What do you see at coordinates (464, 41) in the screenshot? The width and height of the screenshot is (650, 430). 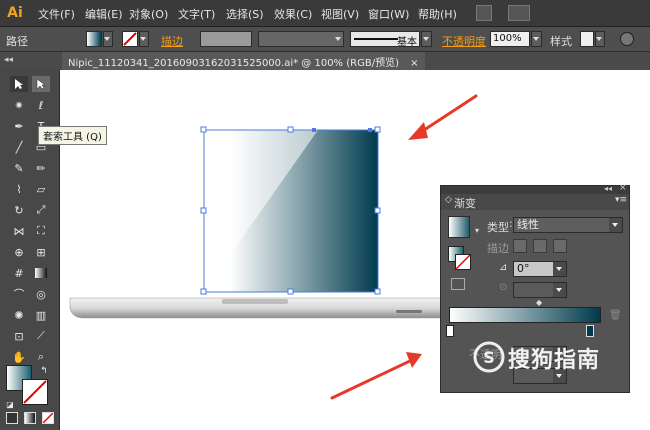 I see `opacity-label: 不透明度` at bounding box center [464, 41].